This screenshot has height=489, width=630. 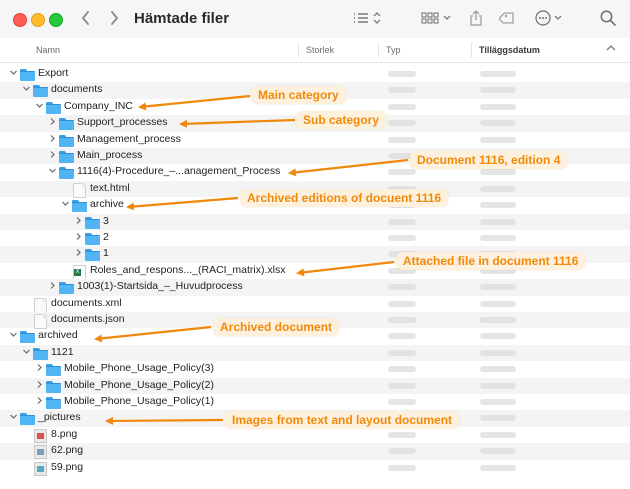 I want to click on annotation-label: Main category, so click(x=298, y=95).